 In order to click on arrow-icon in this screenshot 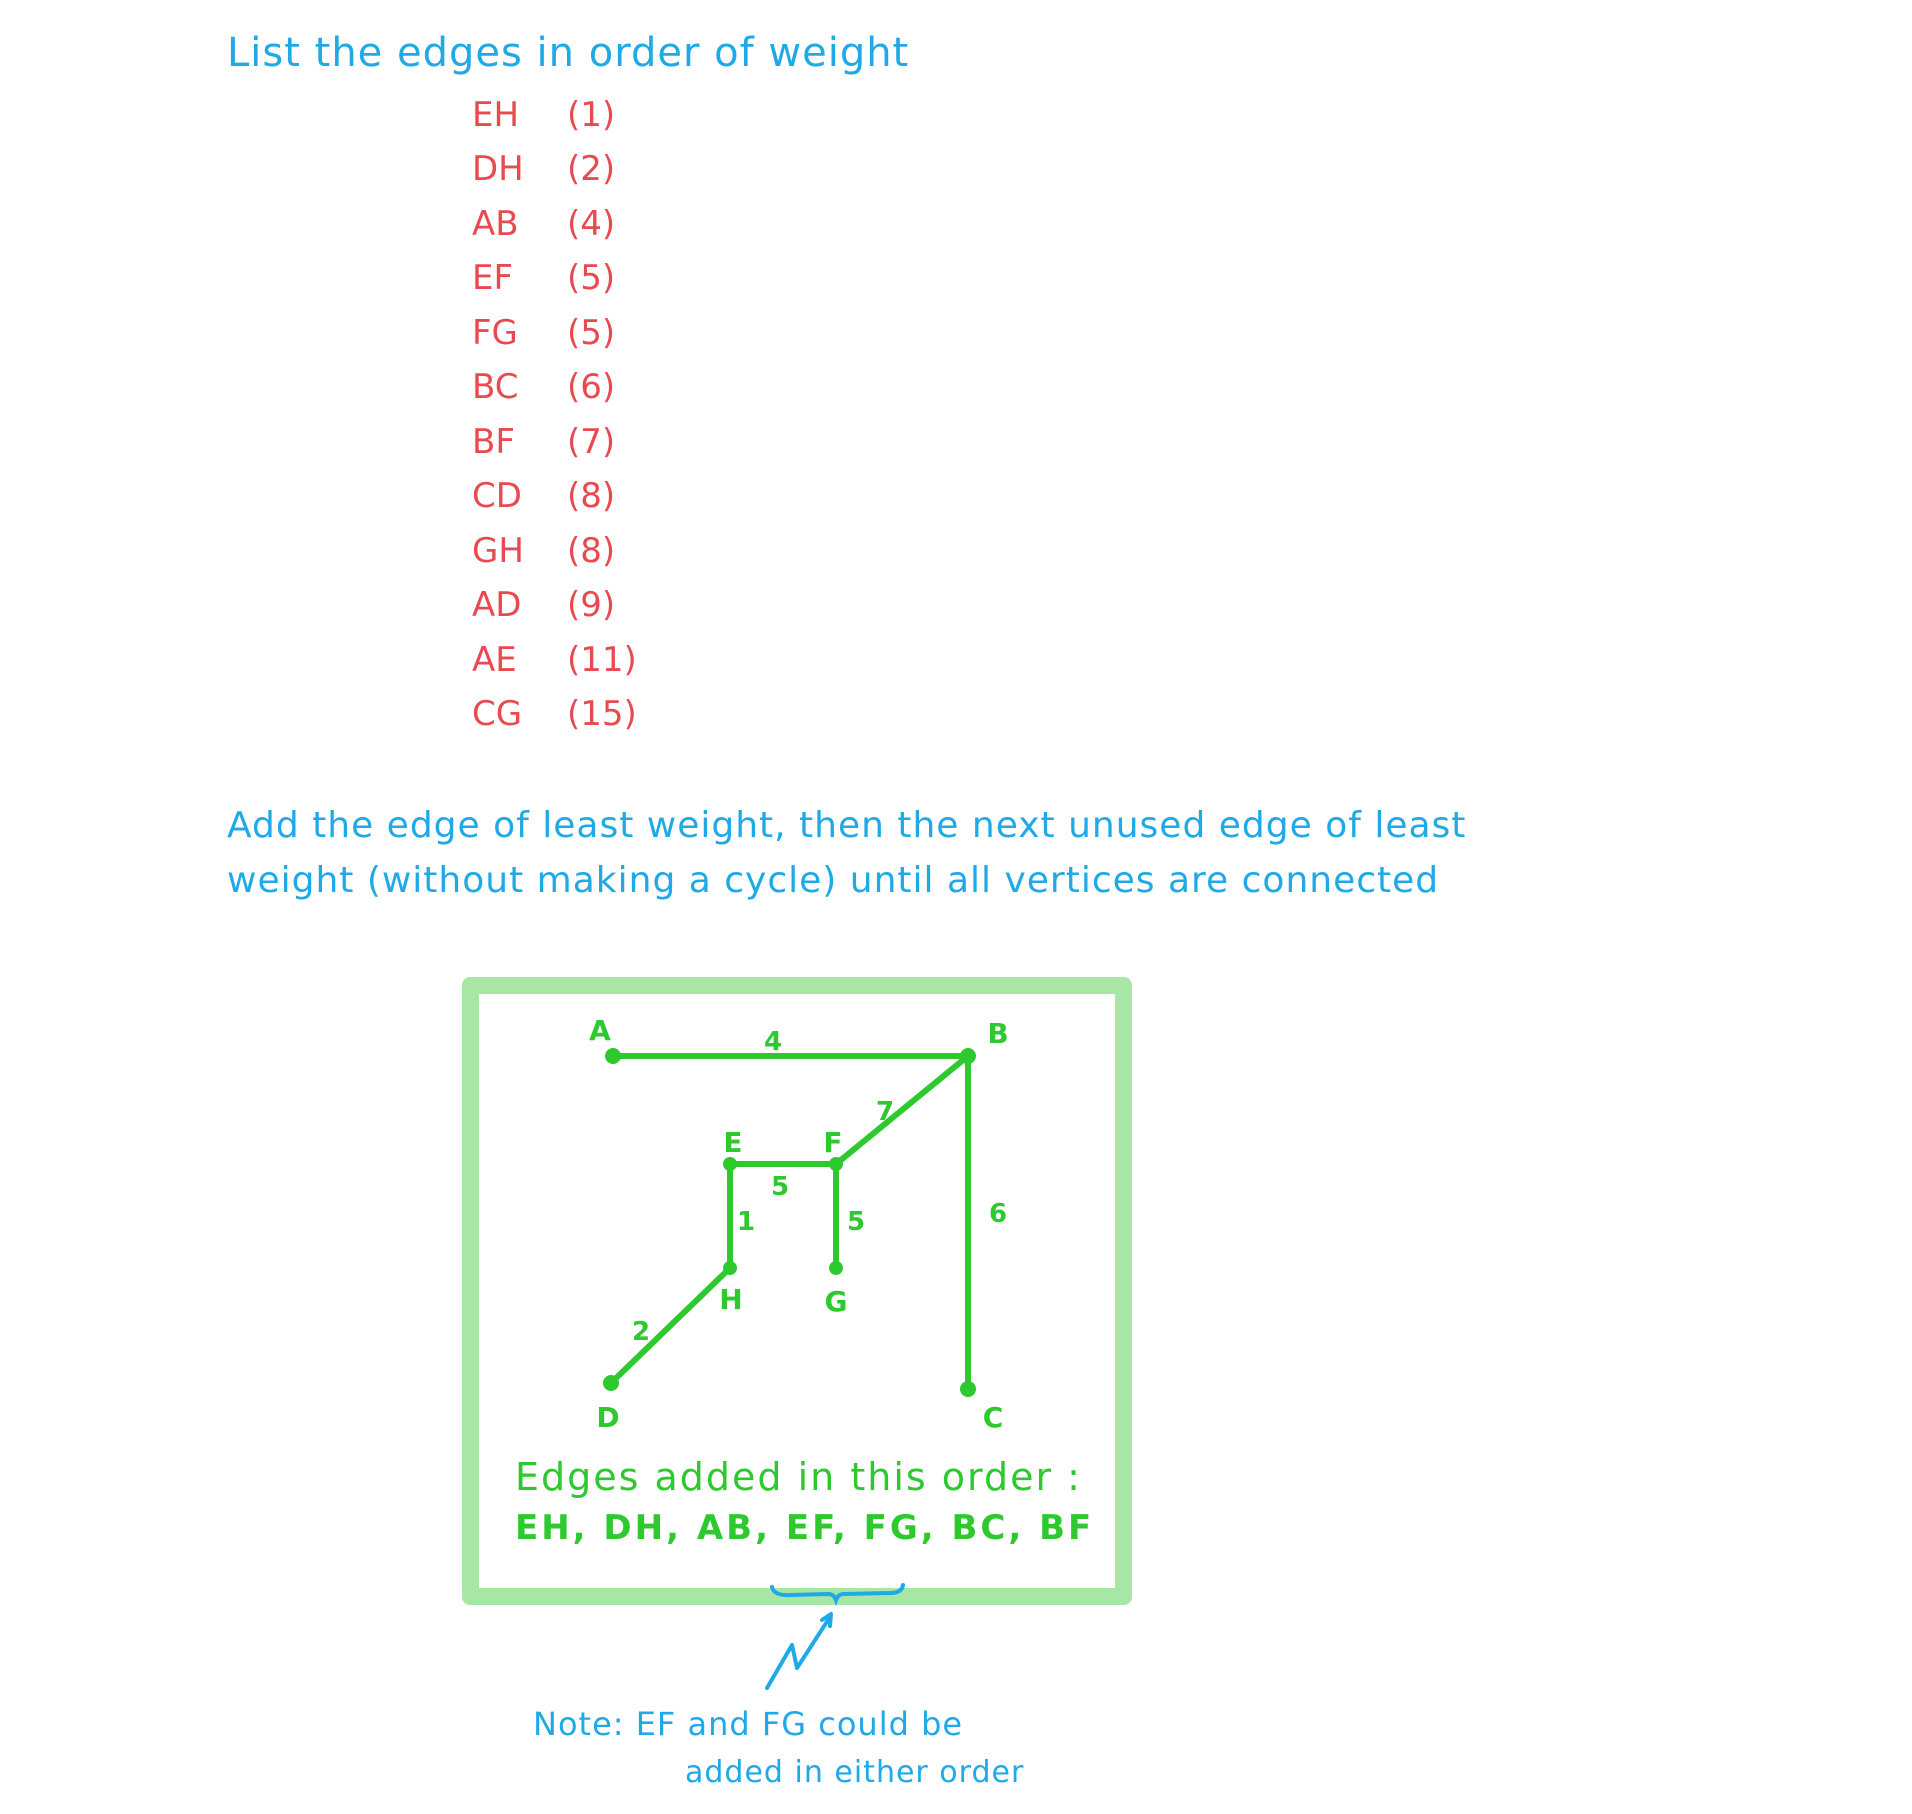, I will do `click(798, 1652)`.